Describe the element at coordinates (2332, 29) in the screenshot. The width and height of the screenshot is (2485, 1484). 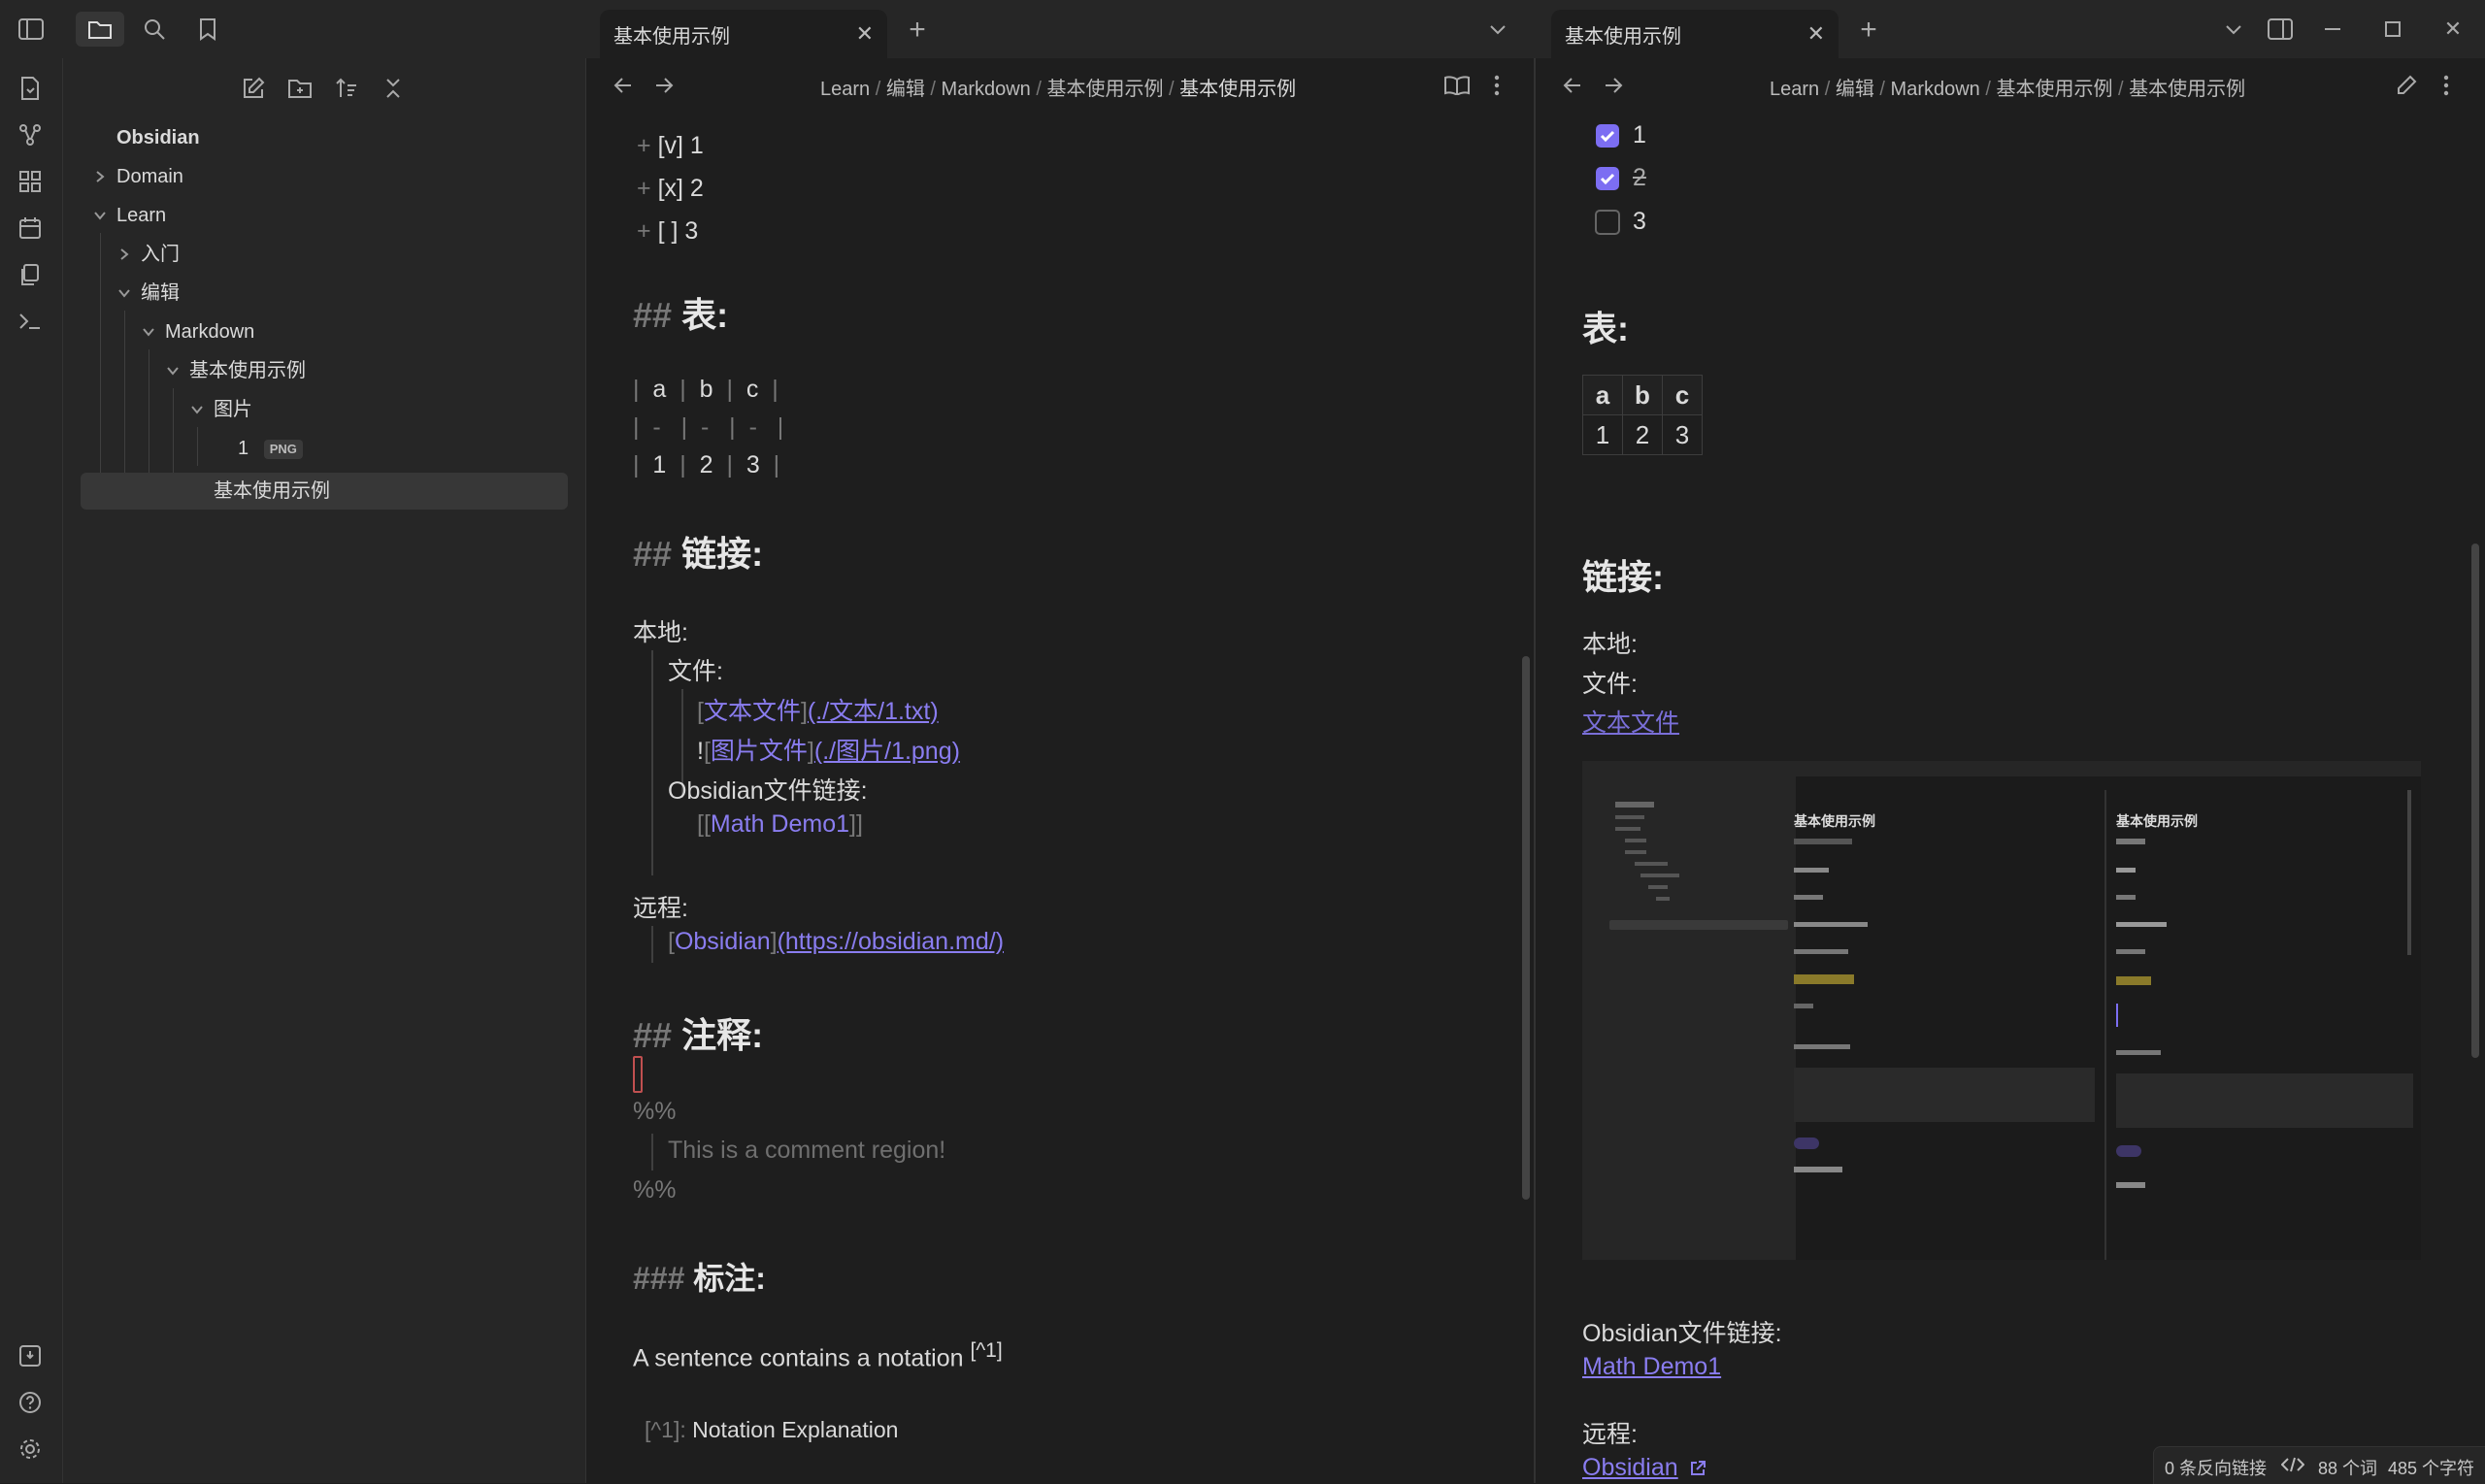
I see `minimize-icon` at that location.